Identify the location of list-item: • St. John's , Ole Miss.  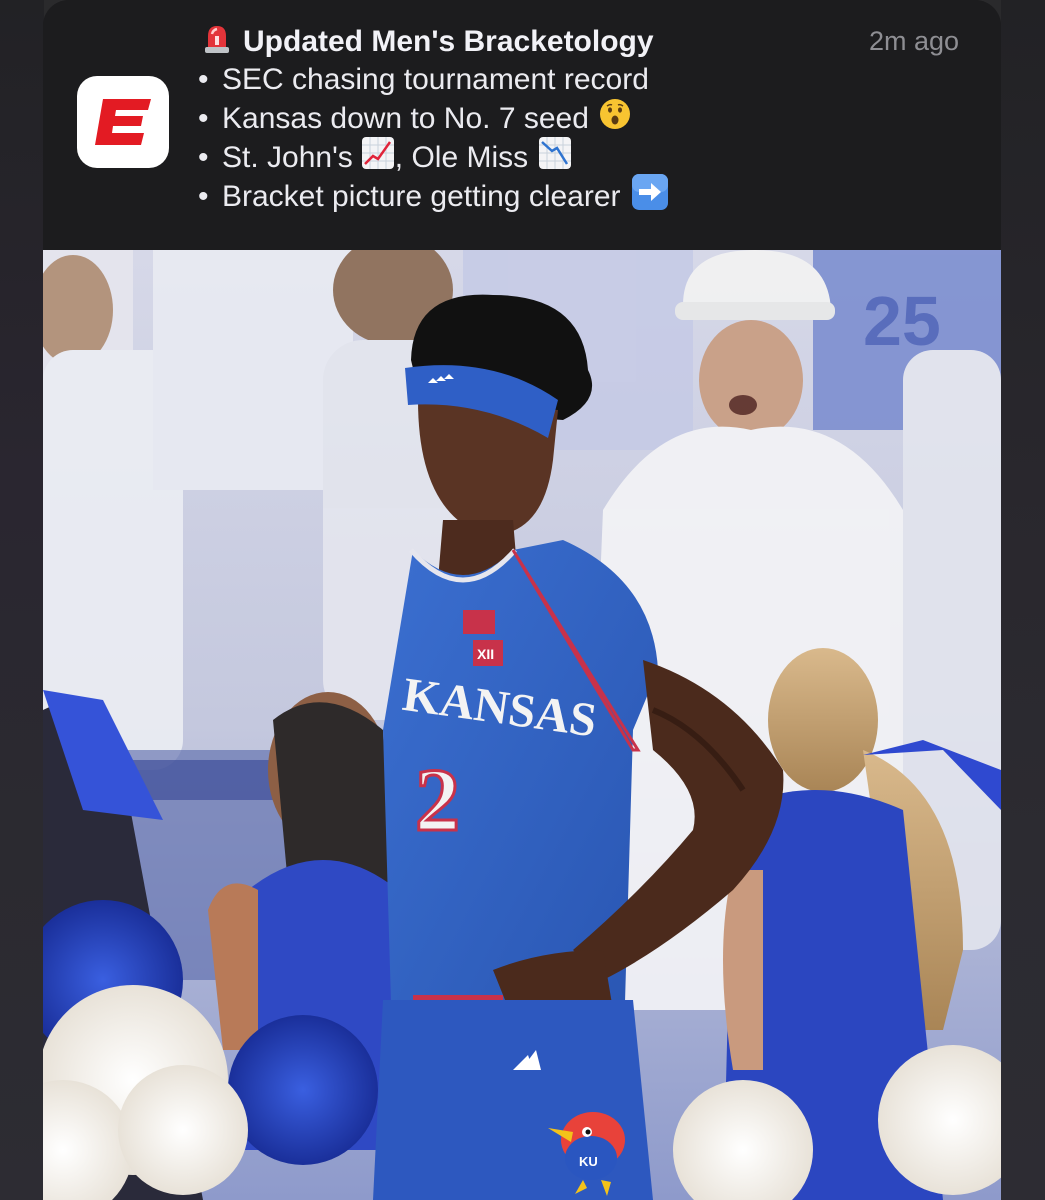
(433, 158).